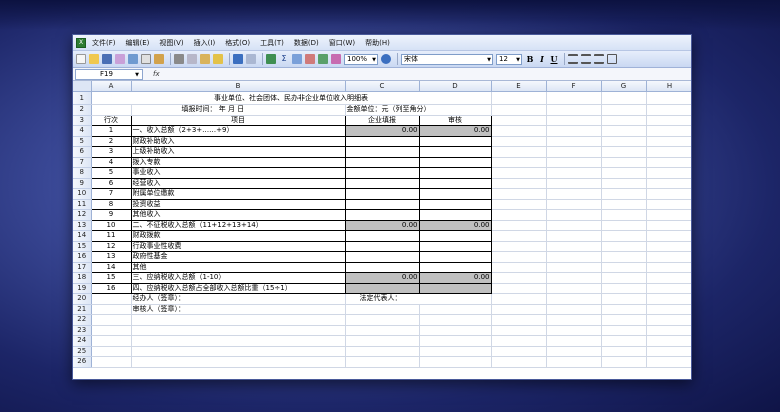 The height and width of the screenshot is (412, 780). Describe the element at coordinates (82, 215) in the screenshot. I see `row-header: 12` at that location.